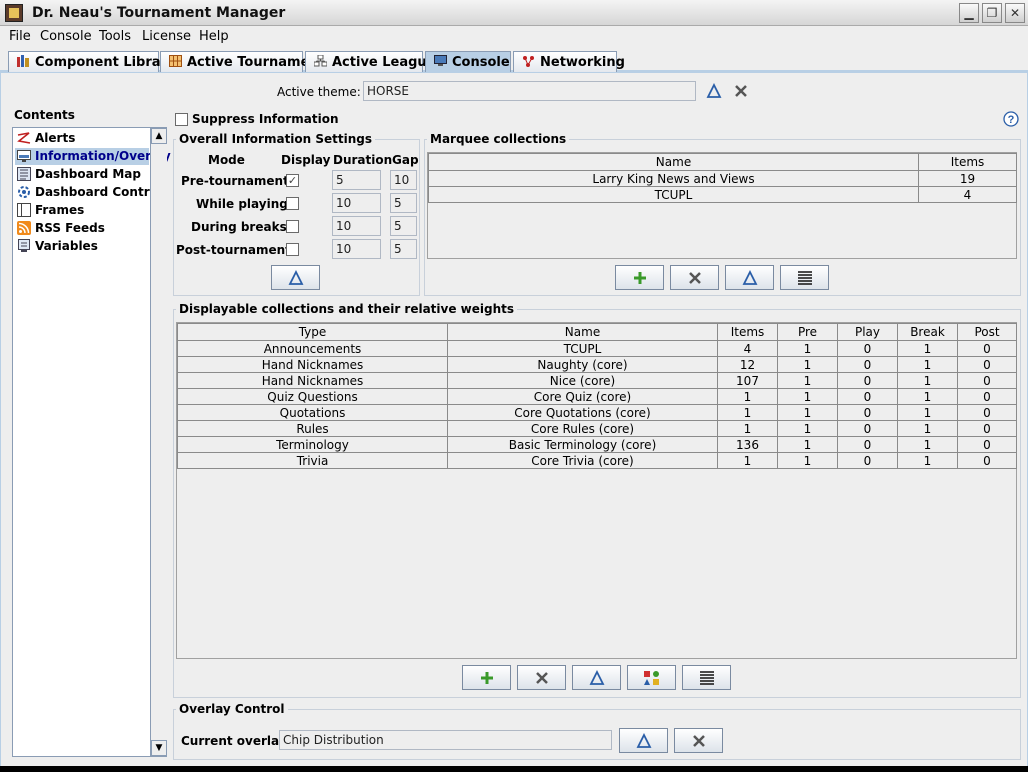 Image resolution: width=1028 pixels, height=772 pixels. What do you see at coordinates (295, 277) in the screenshot?
I see `edit-settings-button` at bounding box center [295, 277].